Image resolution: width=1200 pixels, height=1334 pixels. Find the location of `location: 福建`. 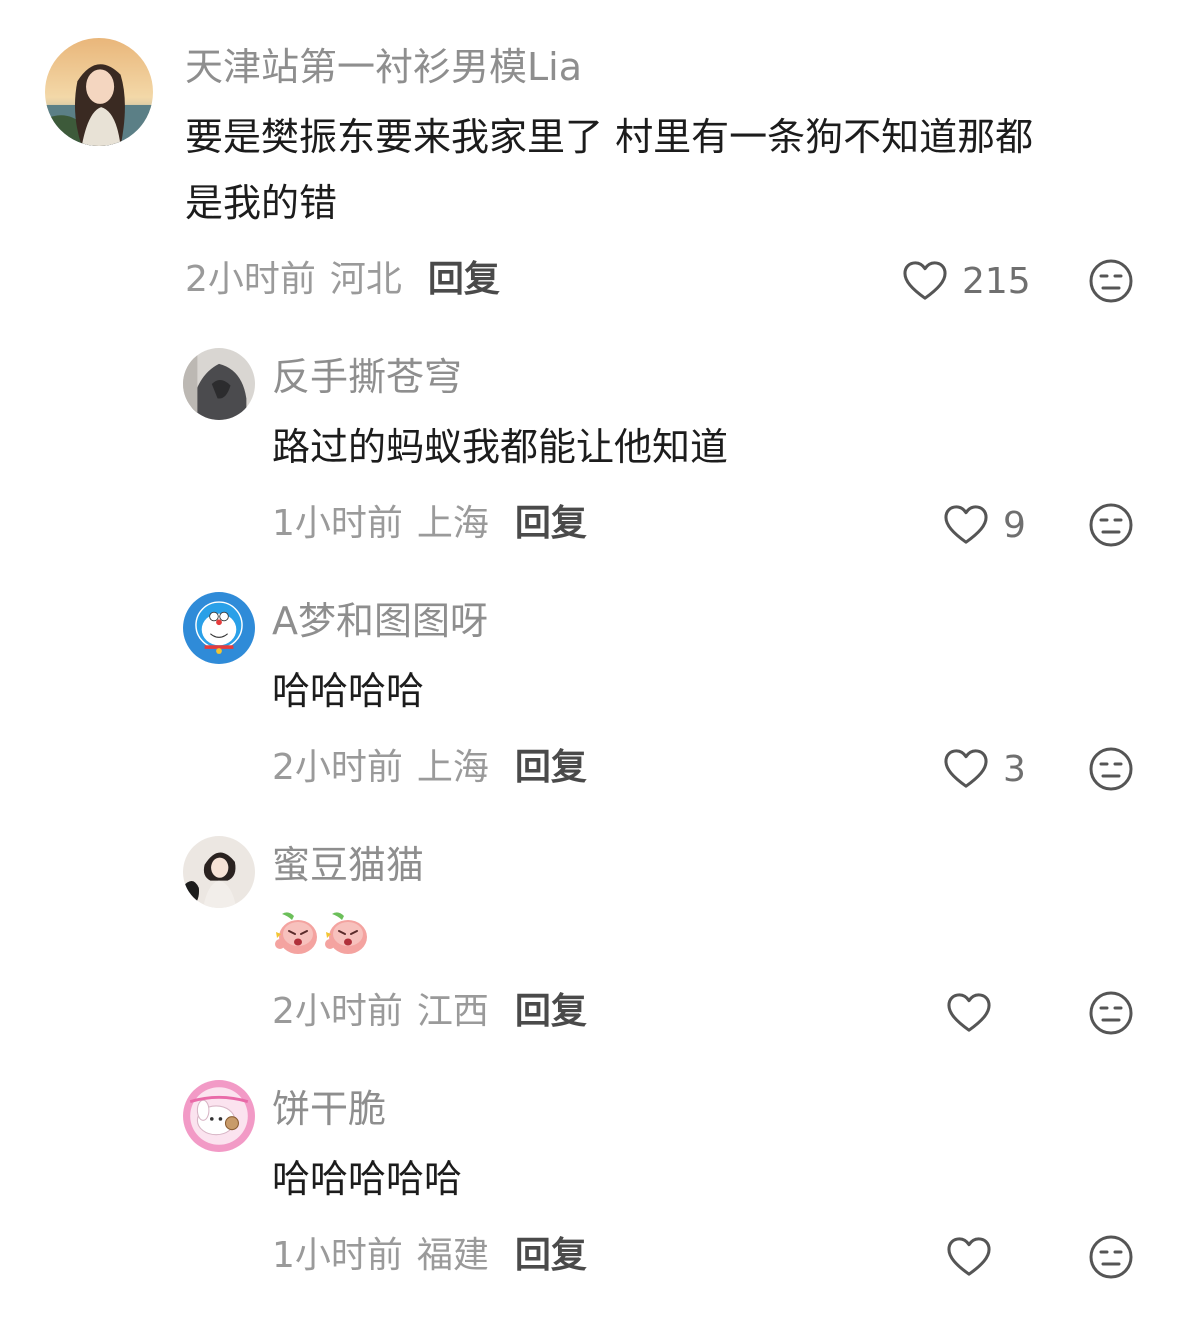

location: 福建 is located at coordinates (452, 1255).